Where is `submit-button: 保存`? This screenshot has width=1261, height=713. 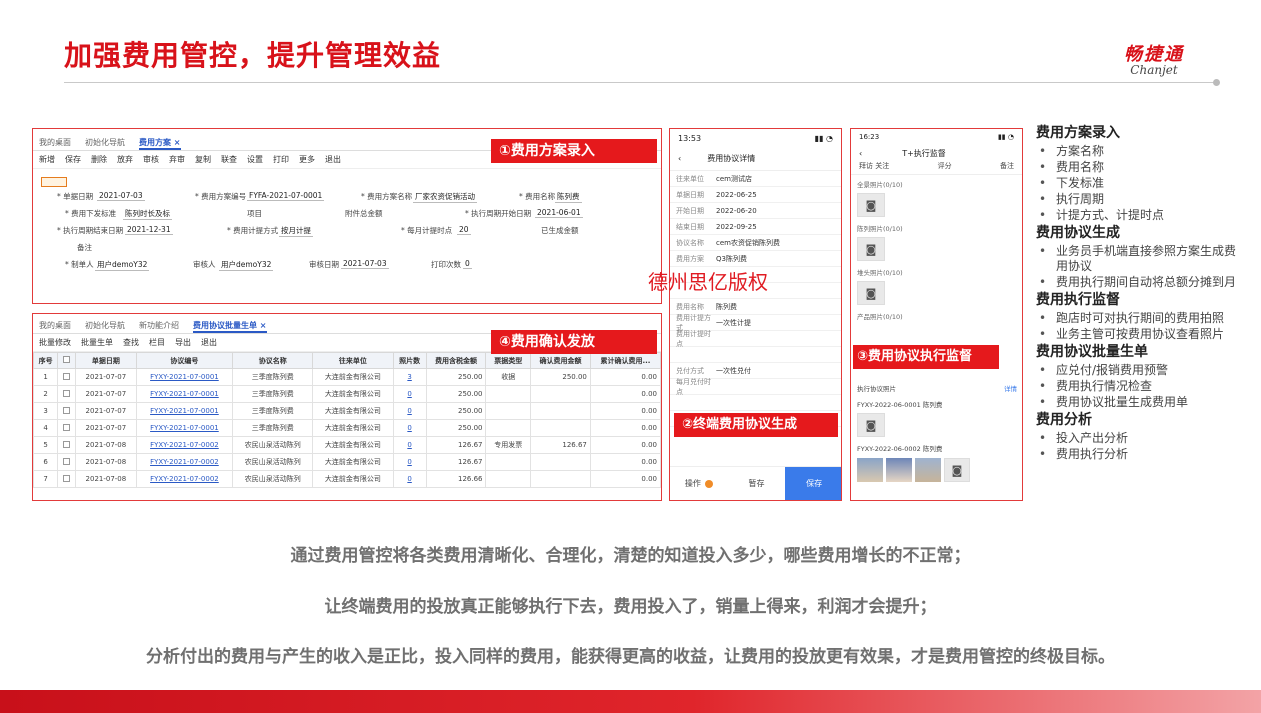 submit-button: 保存 is located at coordinates (813, 483).